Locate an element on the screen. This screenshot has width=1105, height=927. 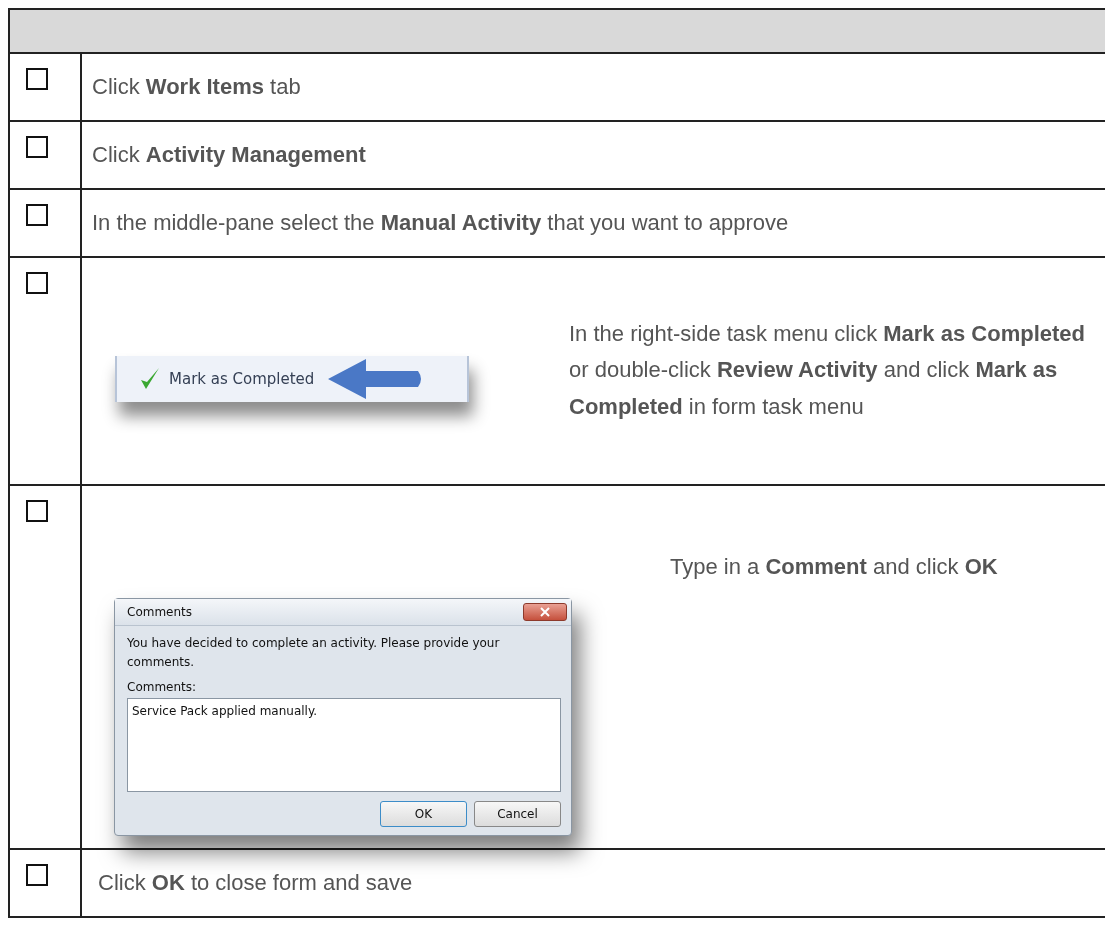
dialog-title: Comments is located at coordinates (160, 612).